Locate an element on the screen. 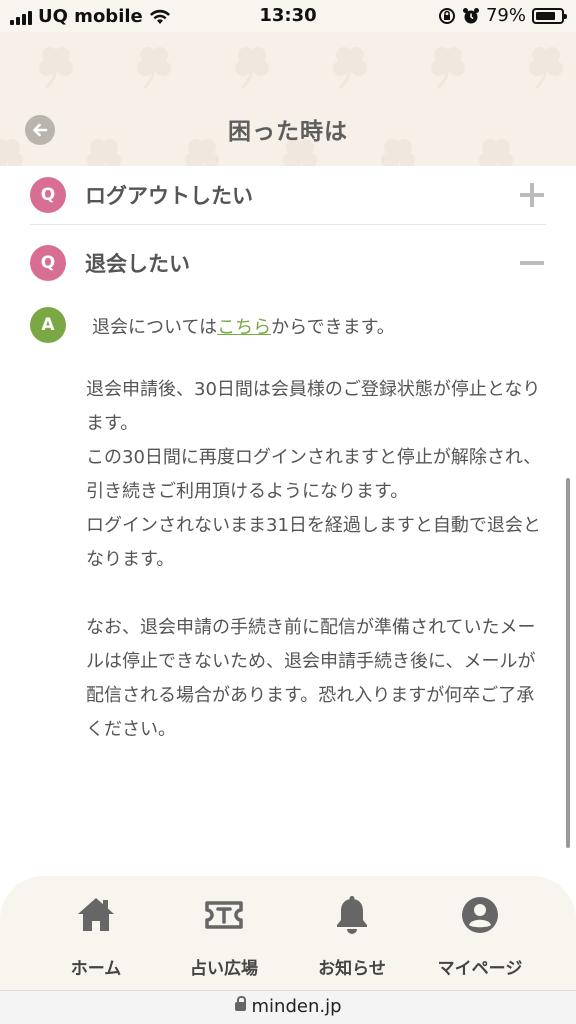  expand-plus-icon is located at coordinates (532, 195).